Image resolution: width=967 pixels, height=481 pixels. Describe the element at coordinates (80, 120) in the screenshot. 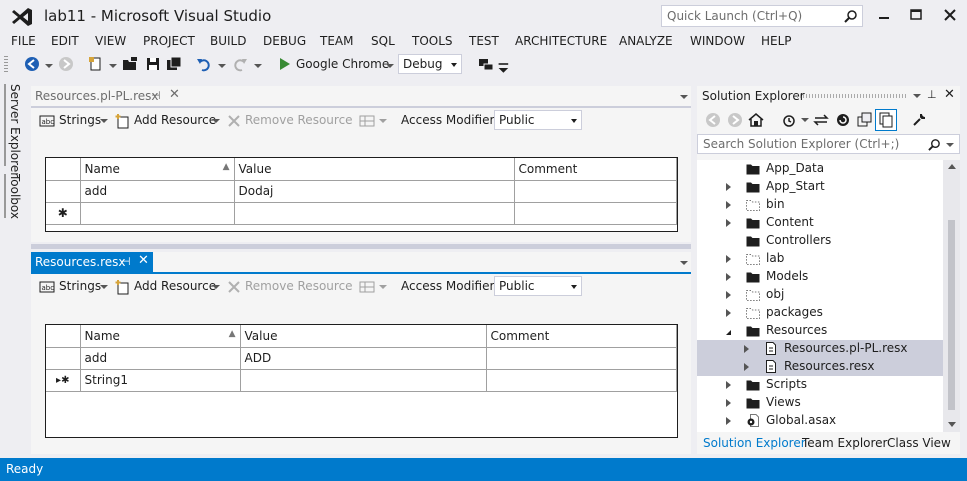

I see `strings-button: Strings` at that location.